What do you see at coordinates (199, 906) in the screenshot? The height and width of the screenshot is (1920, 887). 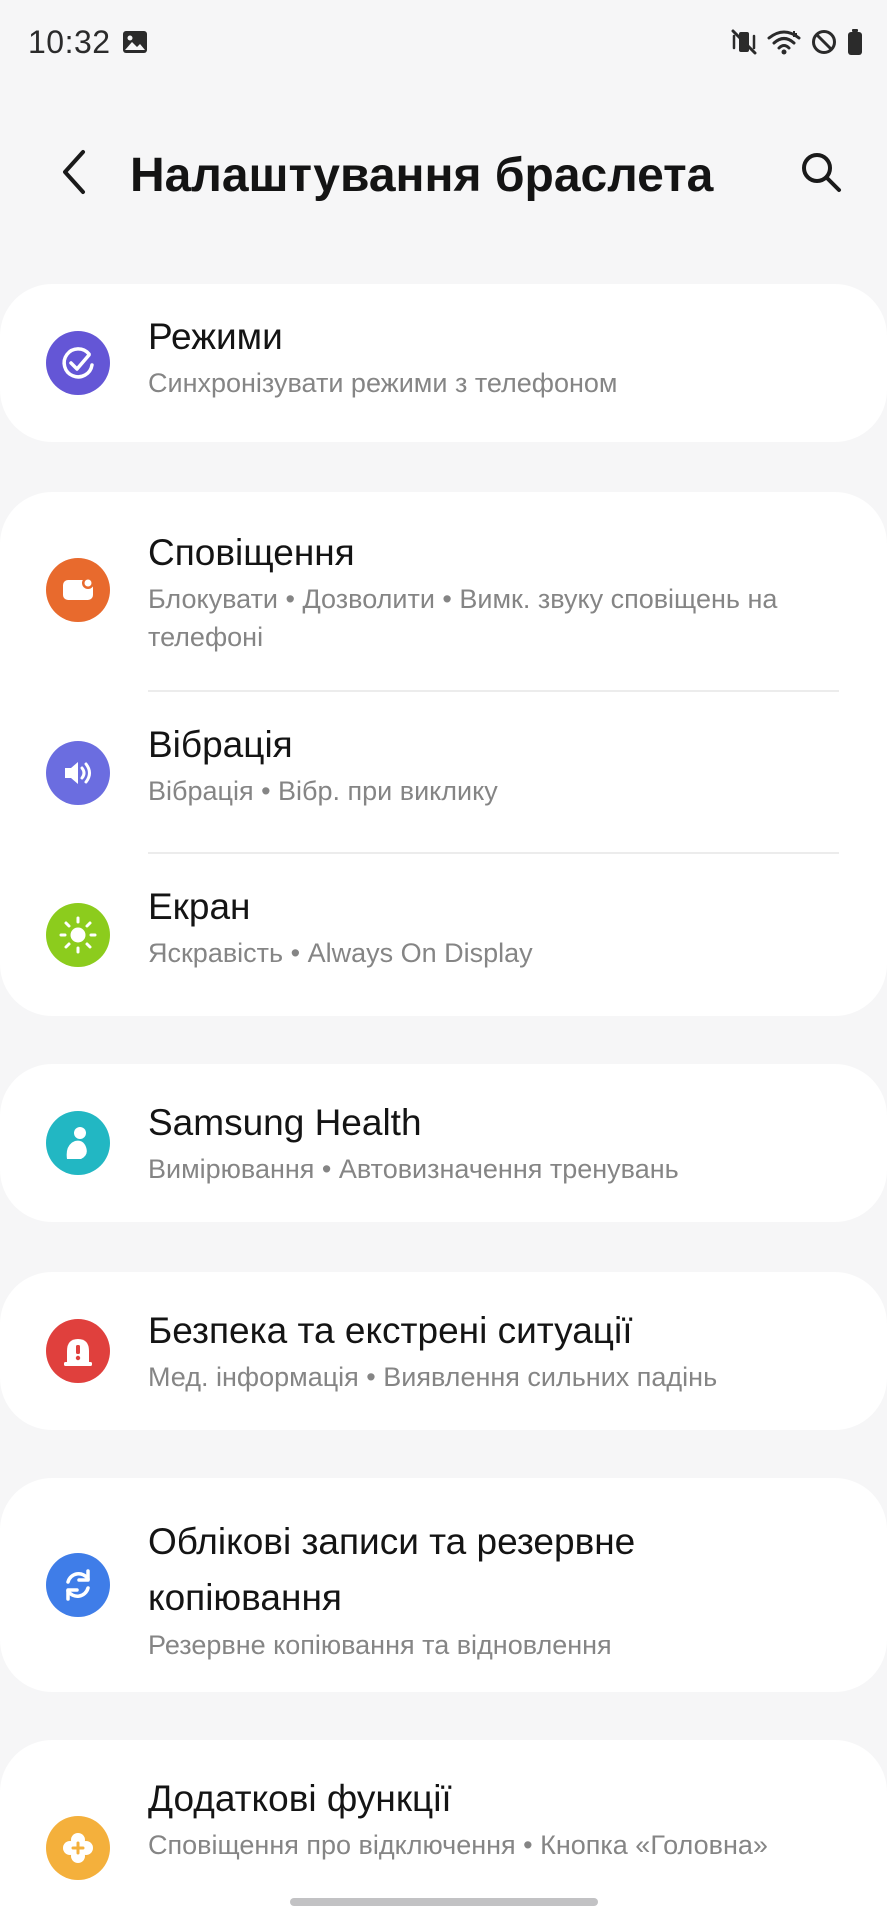 I see `setting-title: Екран` at bounding box center [199, 906].